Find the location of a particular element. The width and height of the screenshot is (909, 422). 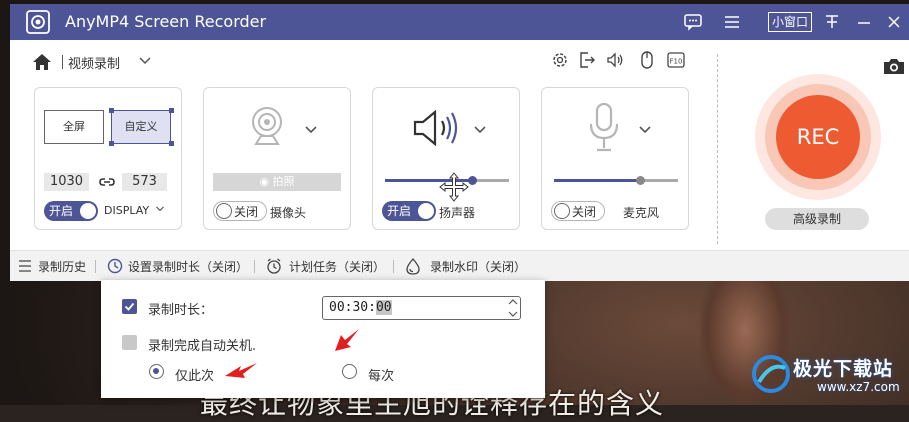

site-watermark: 极光下载站 www.xz7.com is located at coordinates (825, 375).